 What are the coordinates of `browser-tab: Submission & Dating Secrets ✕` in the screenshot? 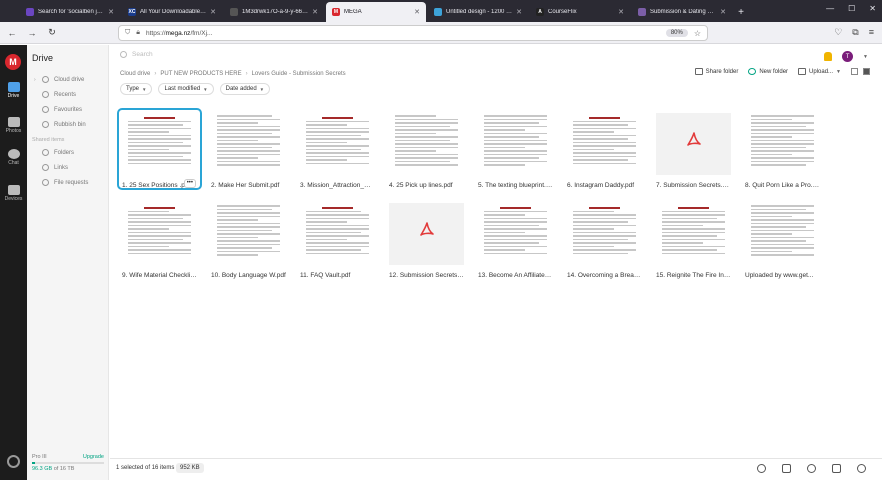 It's located at (682, 12).